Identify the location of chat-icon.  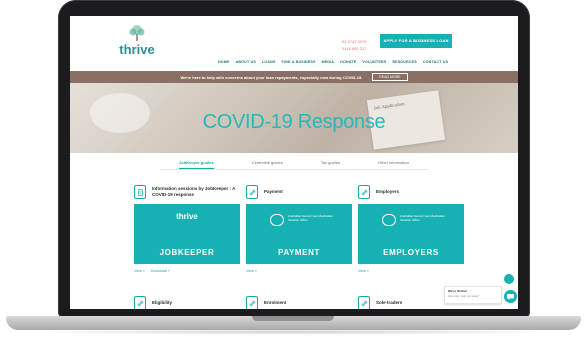
(510, 296).